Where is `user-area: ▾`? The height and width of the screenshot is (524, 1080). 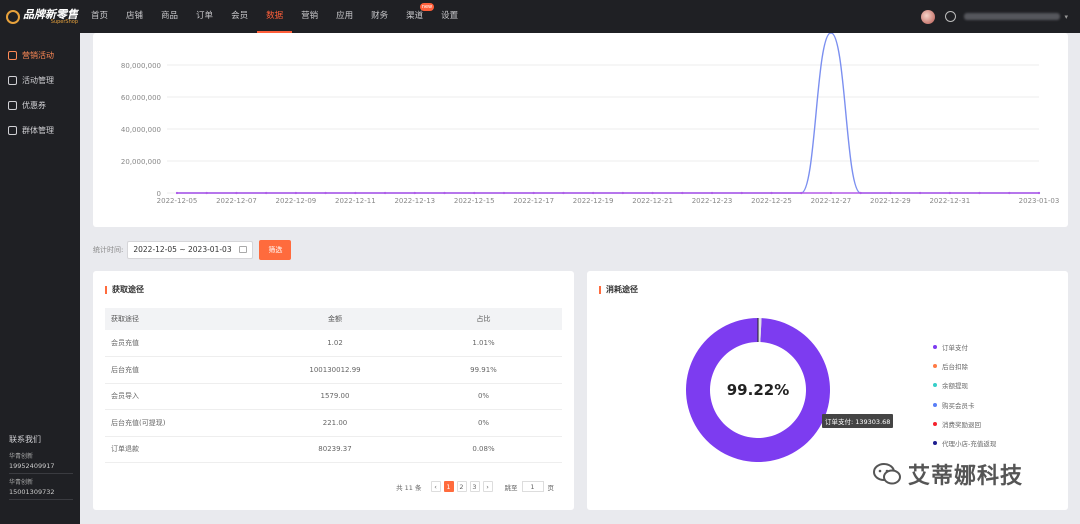 user-area: ▾ is located at coordinates (994, 16).